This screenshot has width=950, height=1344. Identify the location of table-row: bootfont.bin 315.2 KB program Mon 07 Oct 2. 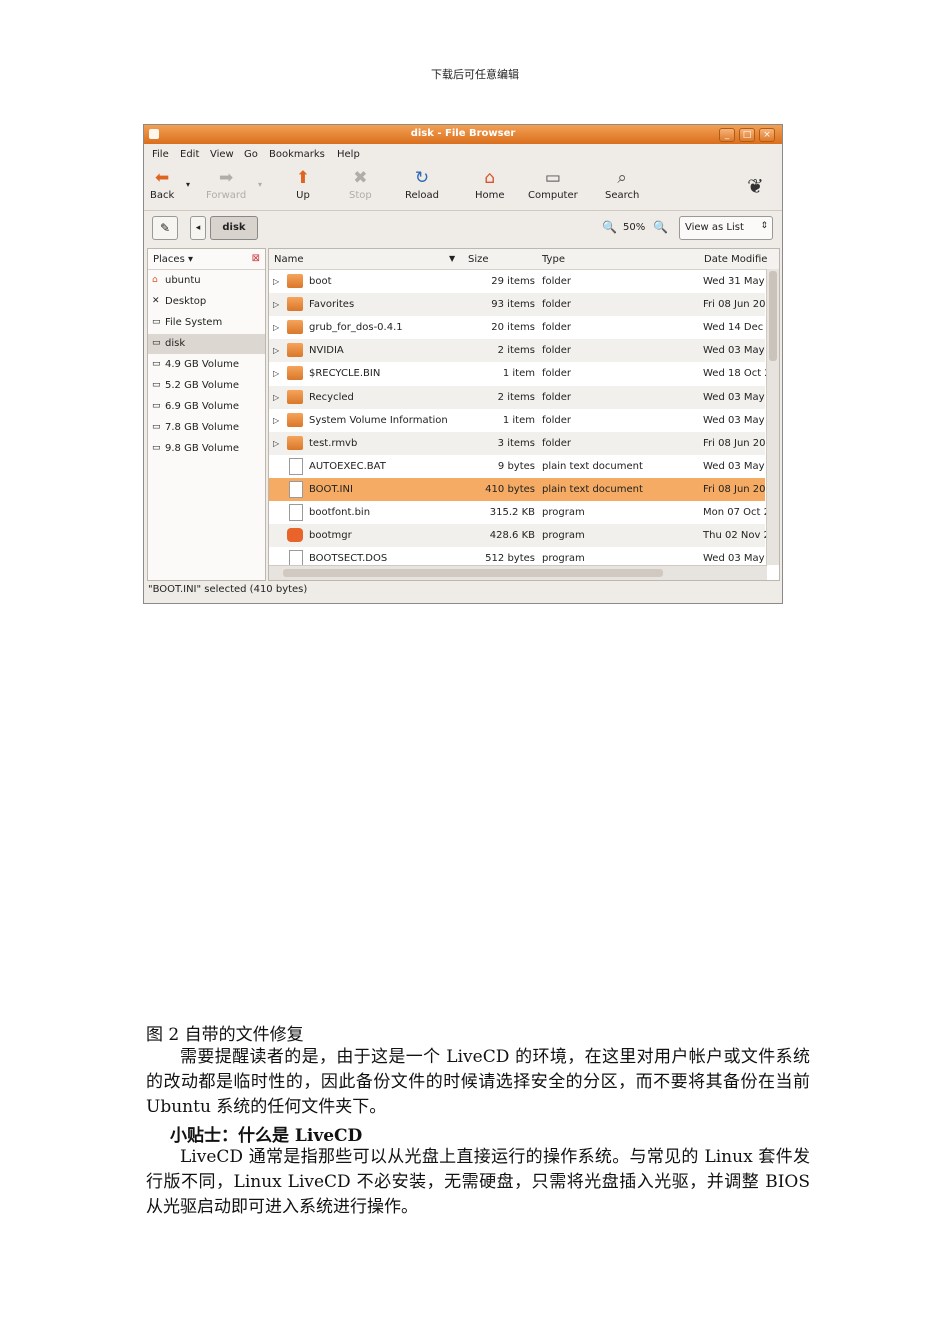
(519, 512).